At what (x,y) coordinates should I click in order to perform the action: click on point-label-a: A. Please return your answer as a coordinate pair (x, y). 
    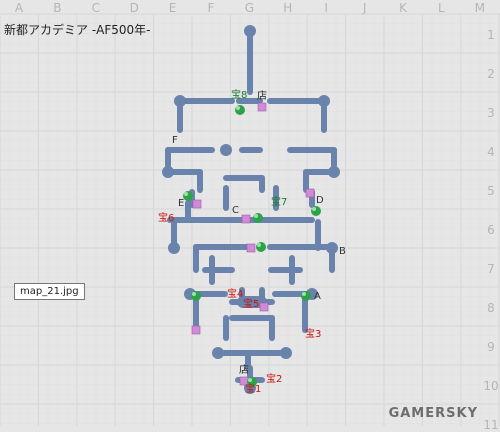
    Looking at the image, I should click on (317, 296).